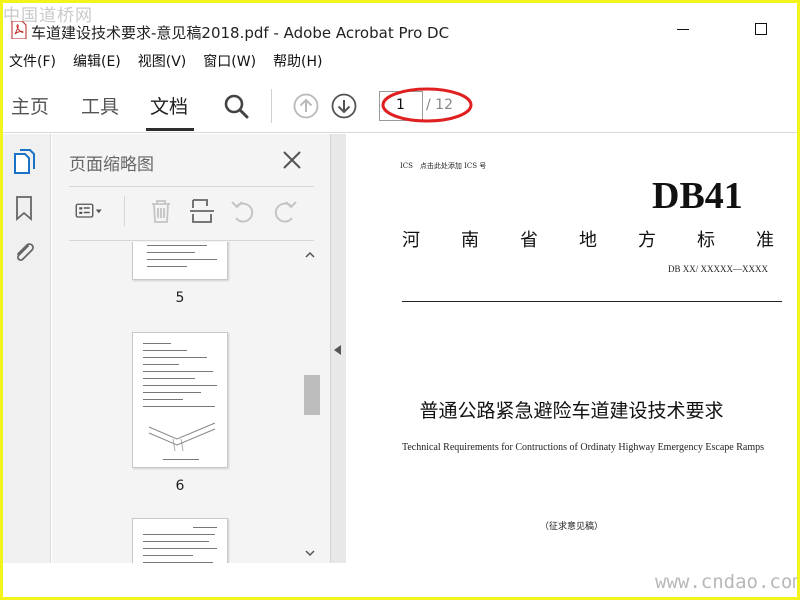  I want to click on search-icon, so click(236, 106).